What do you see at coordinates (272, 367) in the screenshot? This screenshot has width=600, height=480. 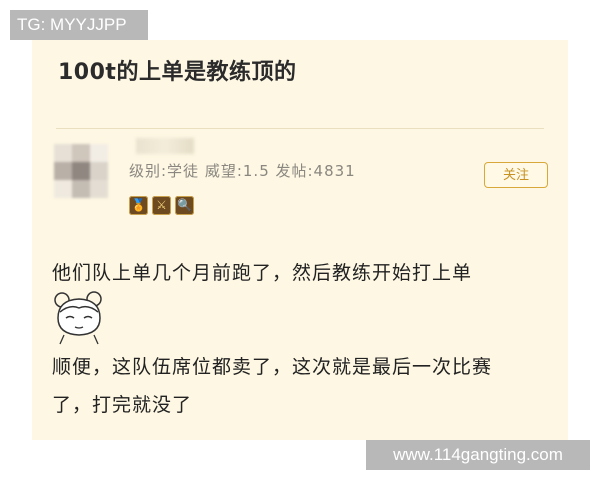 I see `post-content-line-2: 顺便，这队伍席位都卖了，这次就是最后一次比赛` at bounding box center [272, 367].